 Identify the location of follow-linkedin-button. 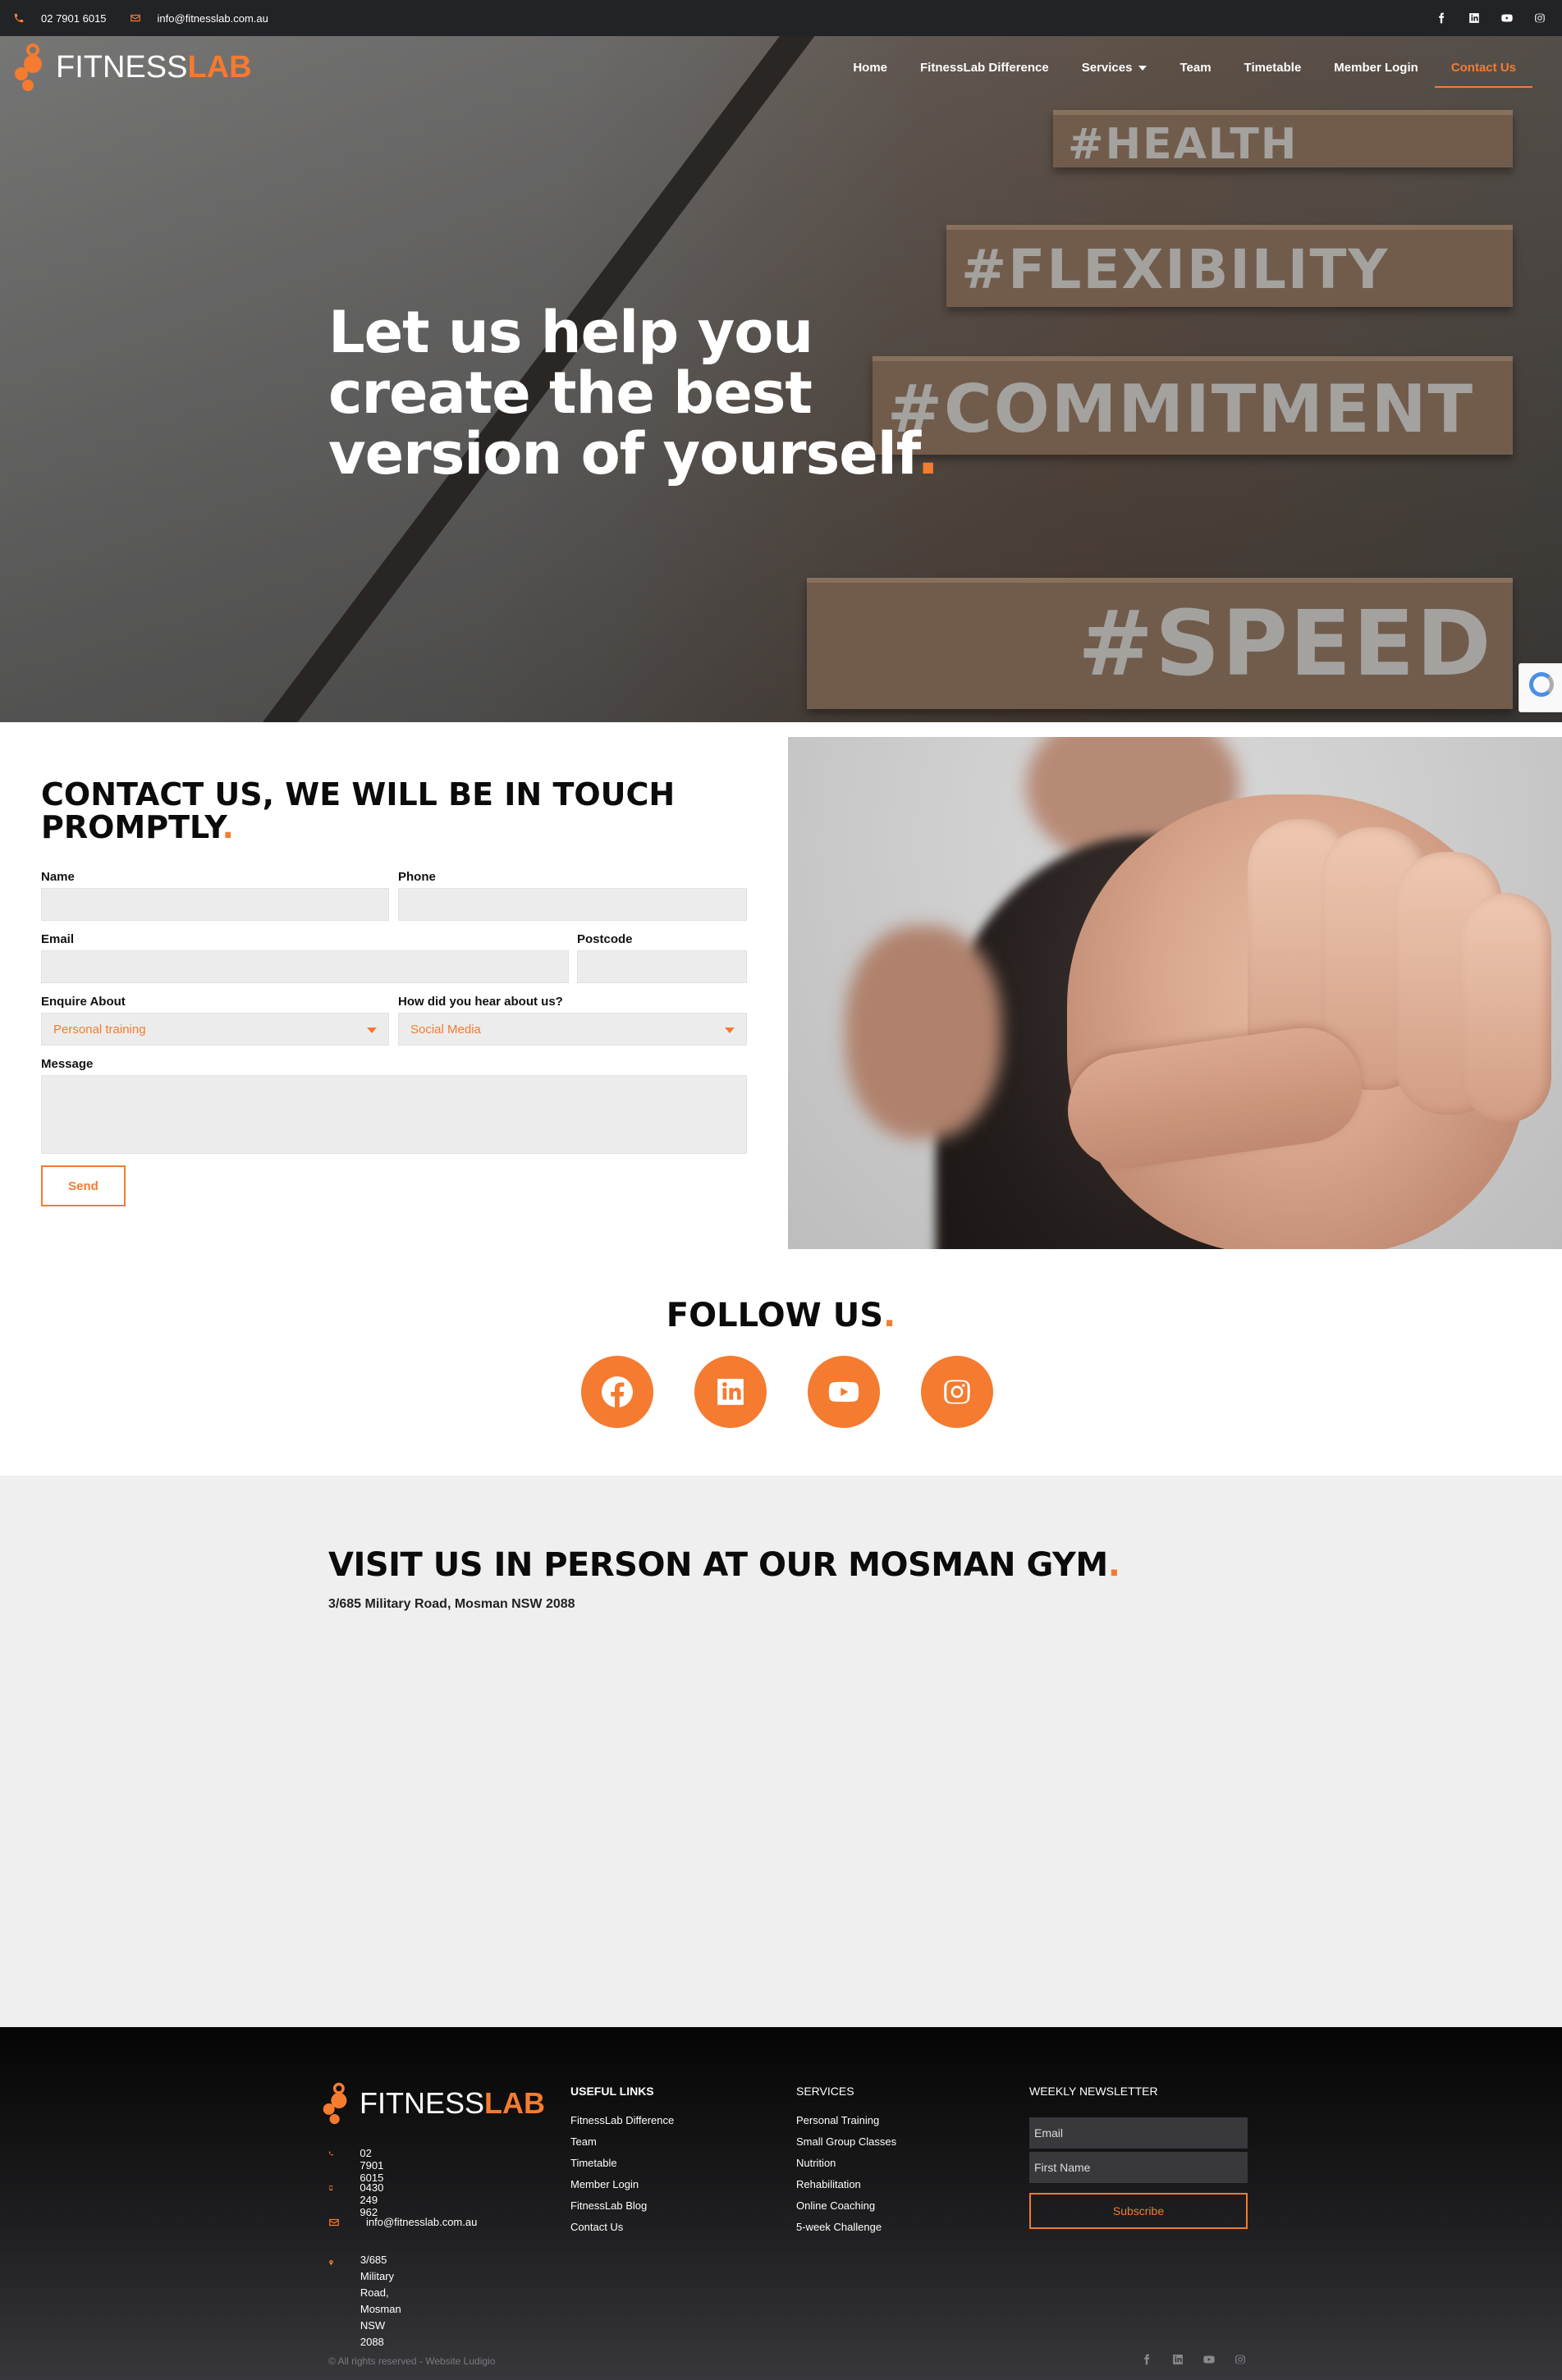
(730, 1392).